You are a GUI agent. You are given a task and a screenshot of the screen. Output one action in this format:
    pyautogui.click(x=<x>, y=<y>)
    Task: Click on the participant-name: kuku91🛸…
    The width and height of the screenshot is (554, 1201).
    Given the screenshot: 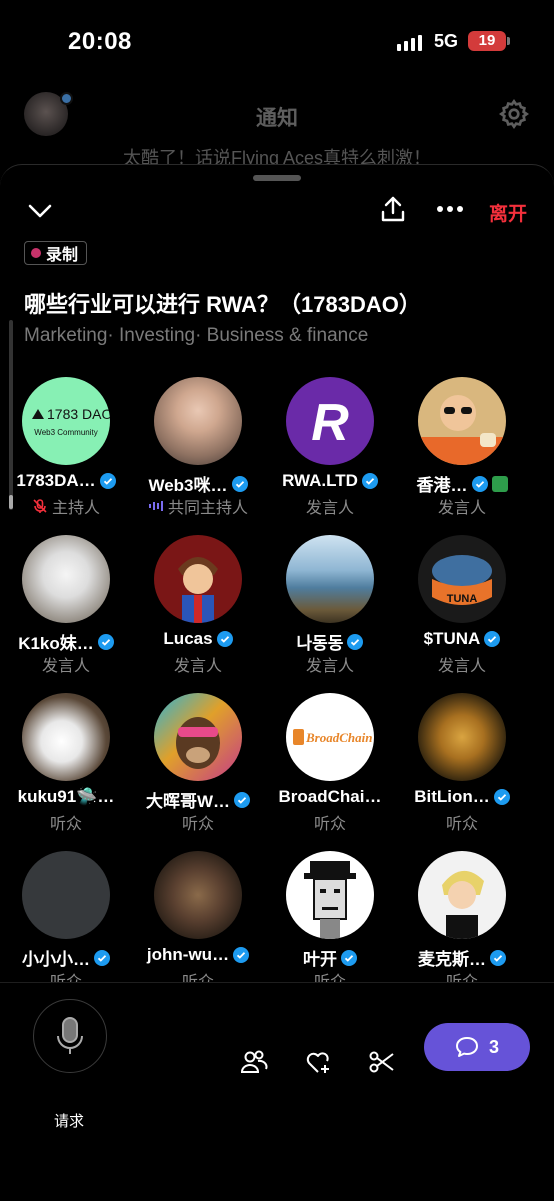 What is the action you would take?
    pyautogui.click(x=66, y=796)
    